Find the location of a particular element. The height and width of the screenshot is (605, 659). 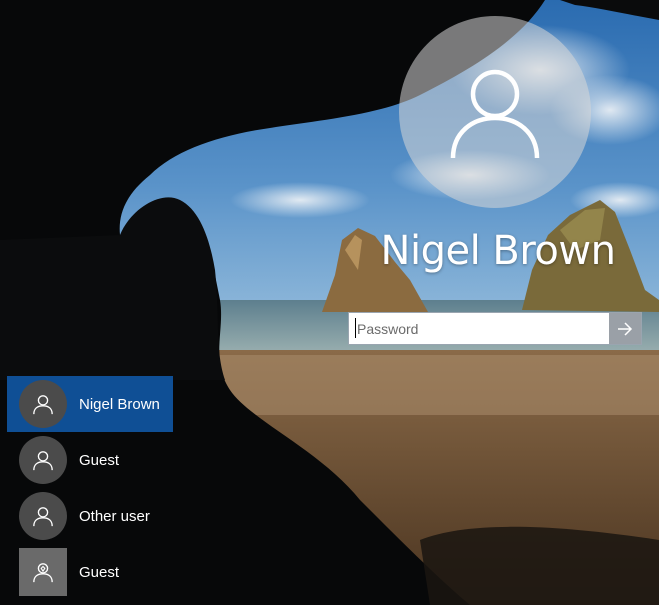

user-switcher-list: Nigel Brown Guest Other user Guest is located at coordinates (90, 488).